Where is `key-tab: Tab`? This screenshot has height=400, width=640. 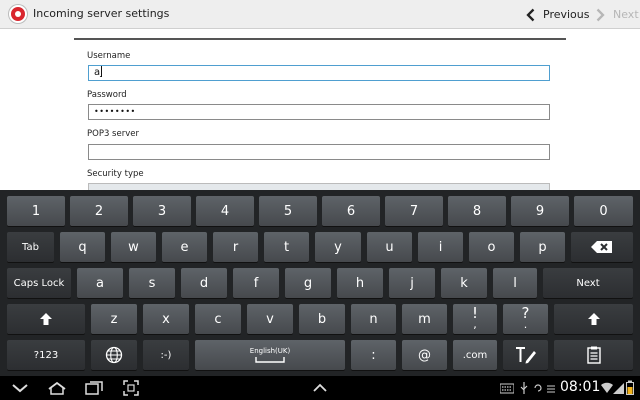
key-tab: Tab is located at coordinates (30, 247).